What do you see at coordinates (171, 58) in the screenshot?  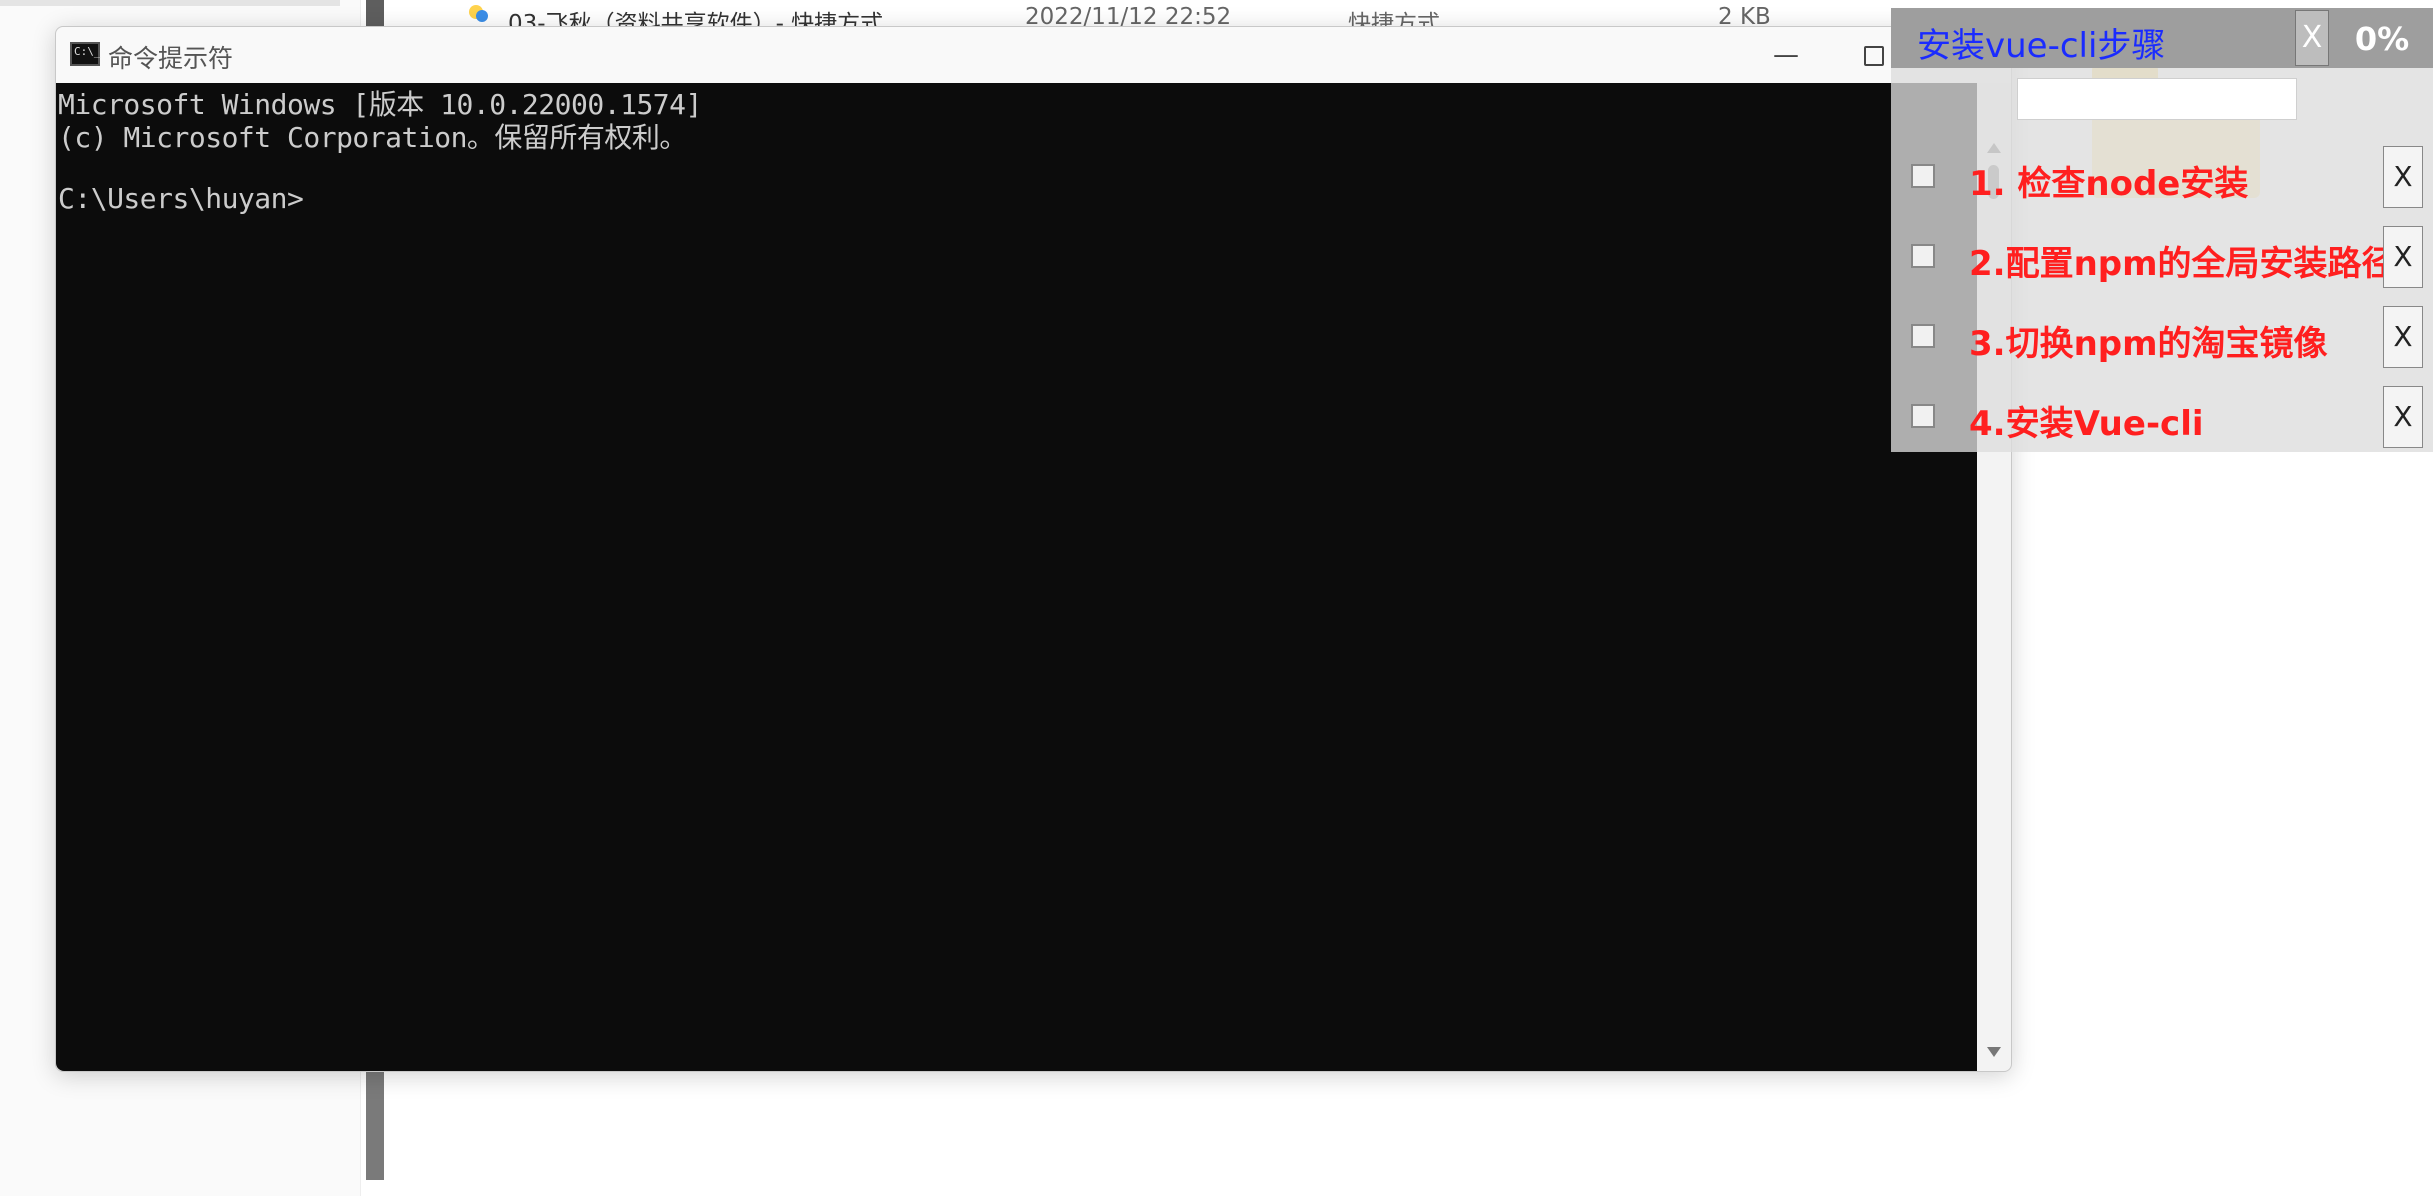 I see `cmd-window-title: 命令提示符` at bounding box center [171, 58].